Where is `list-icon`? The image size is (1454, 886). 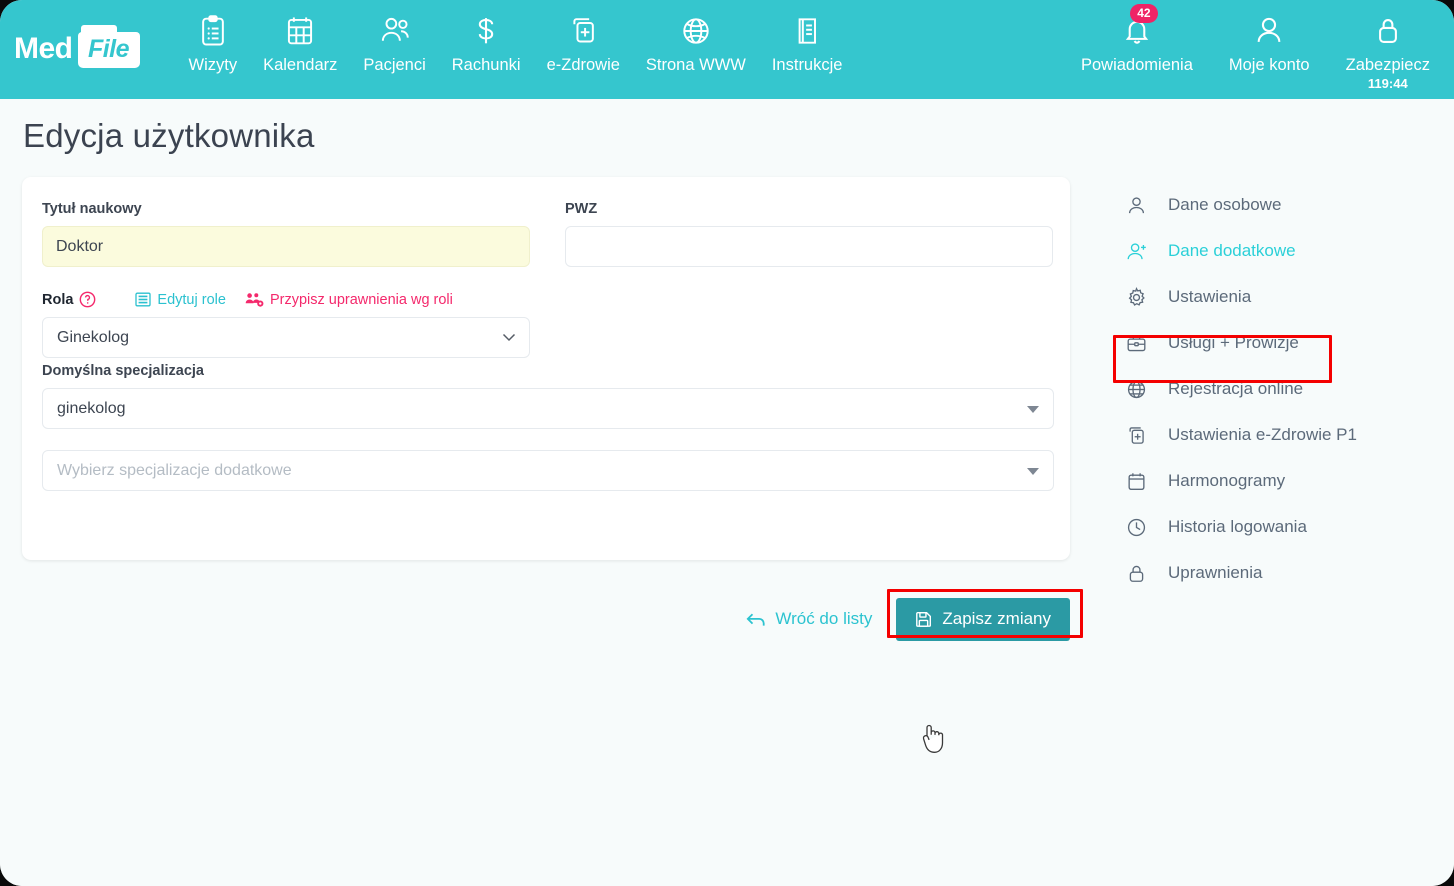 list-icon is located at coordinates (143, 299).